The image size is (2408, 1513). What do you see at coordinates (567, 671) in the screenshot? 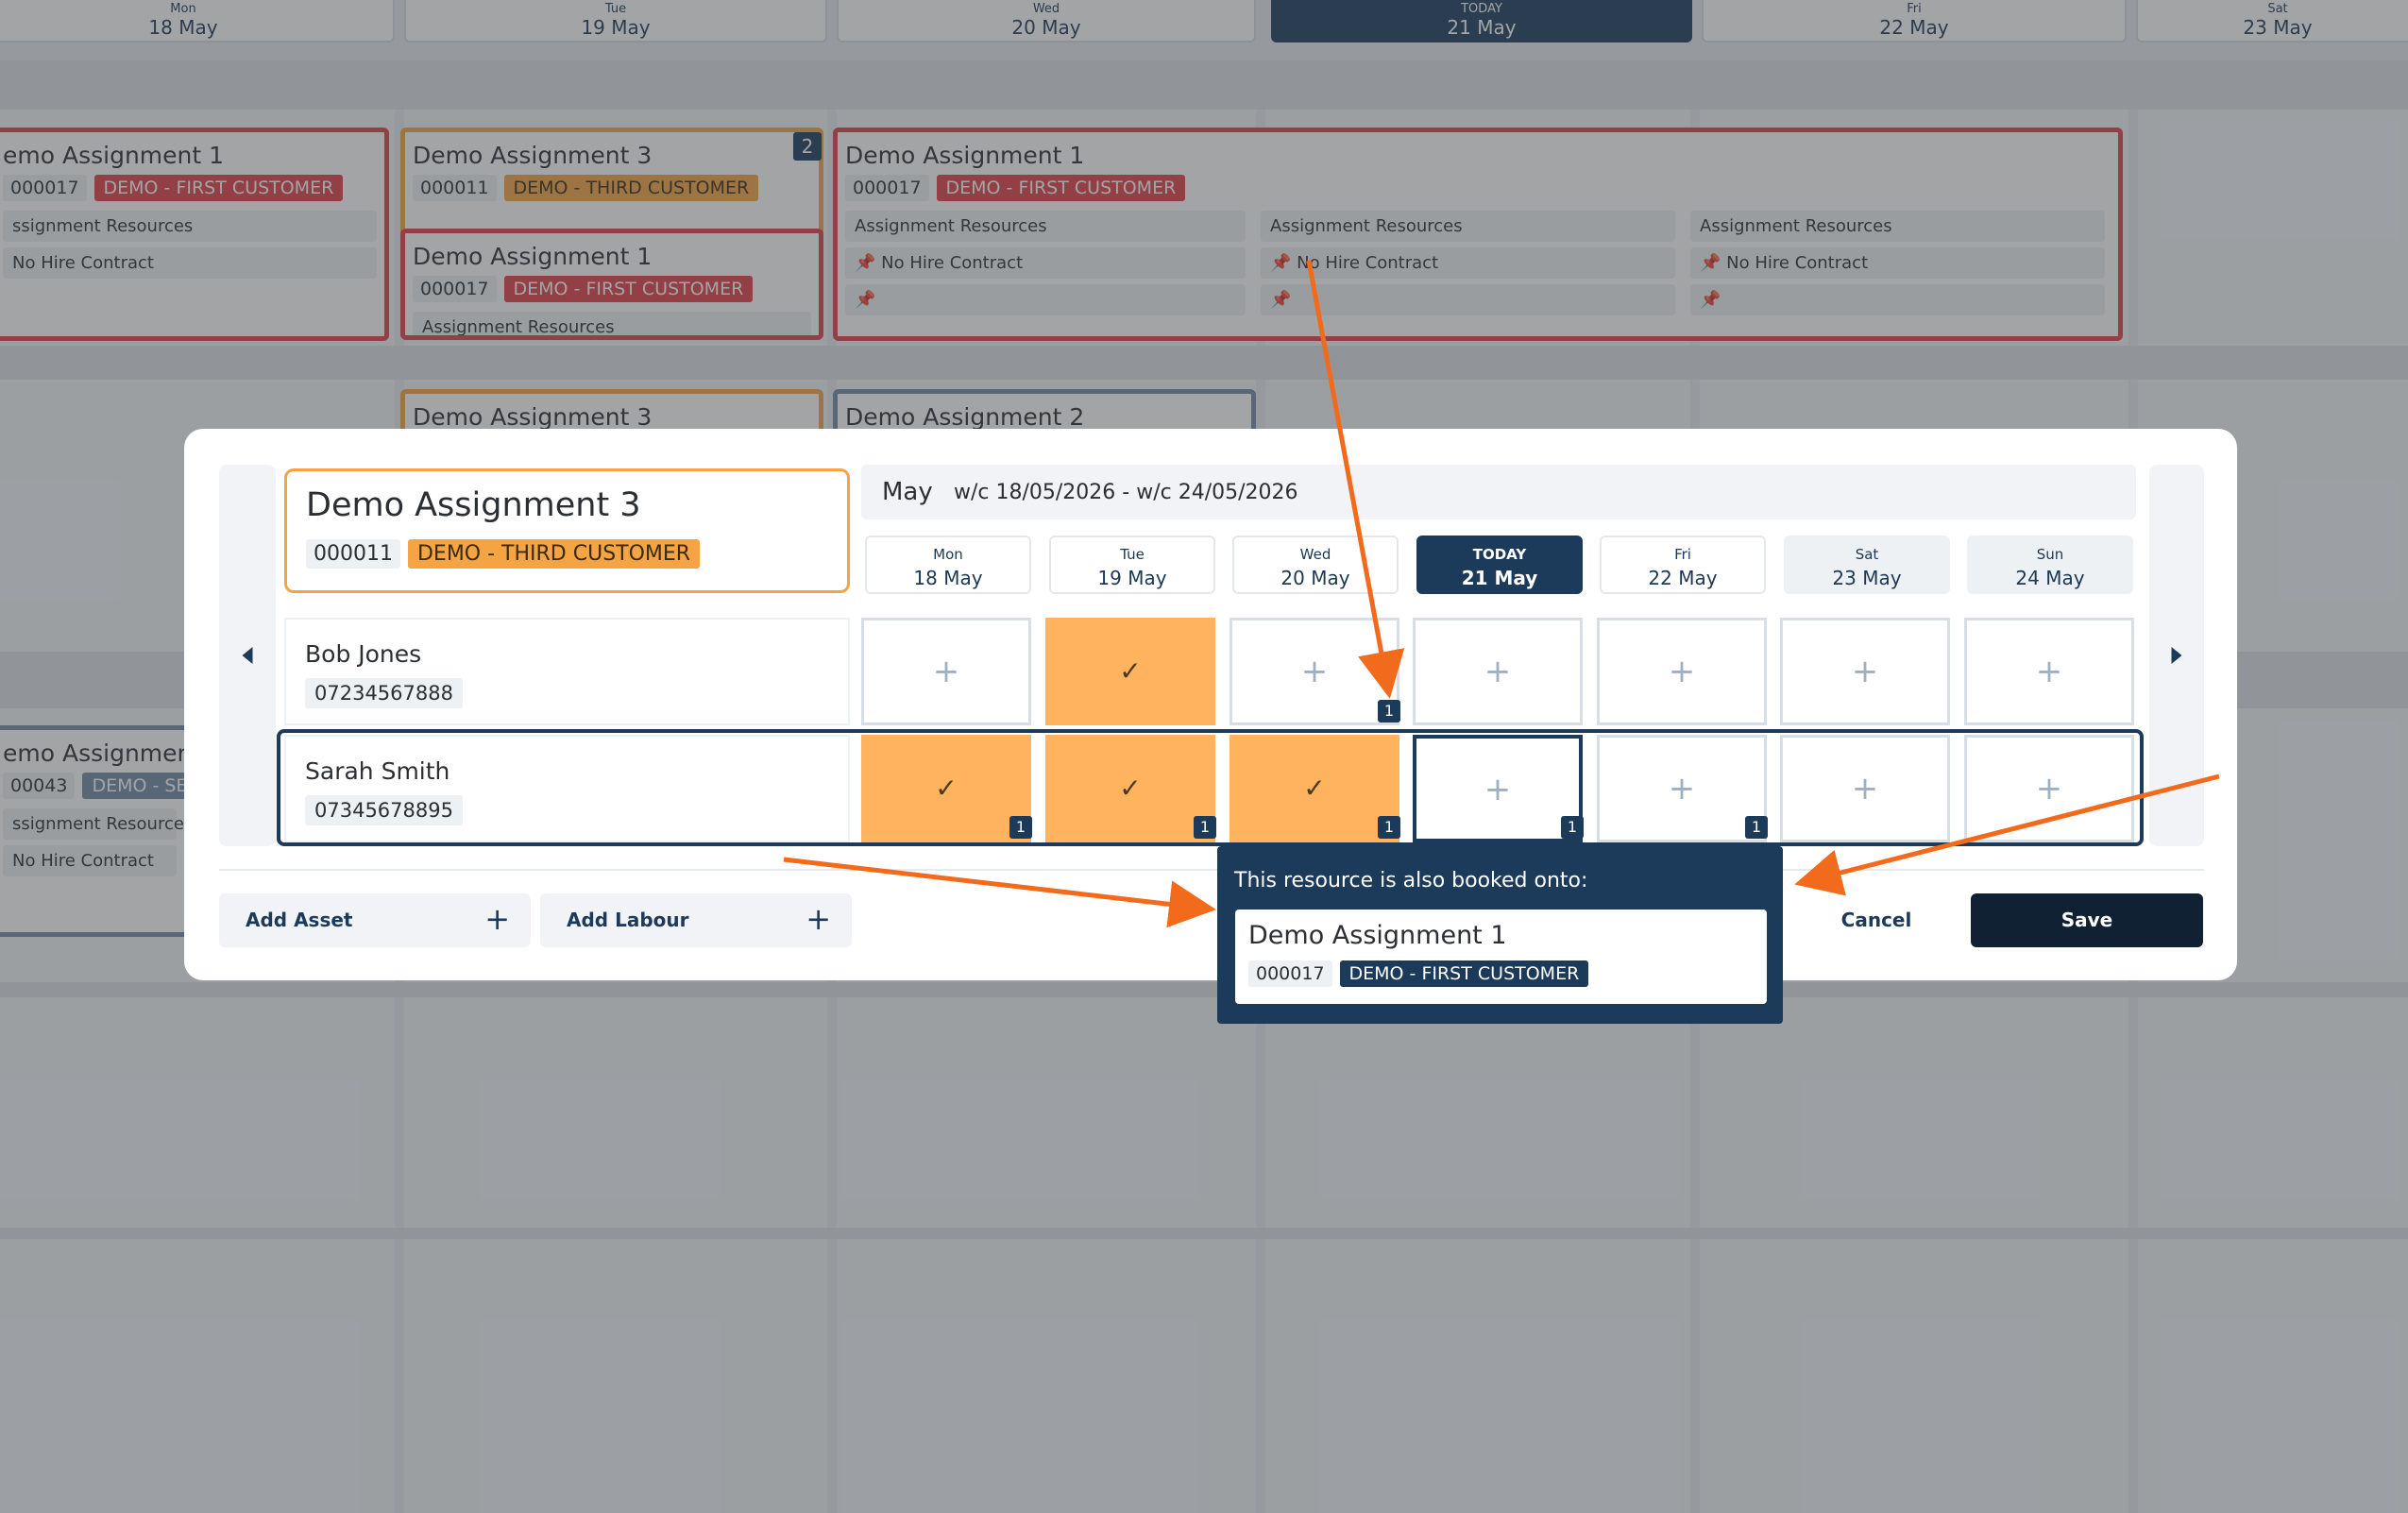
I see `resource-row-bob-jones: Bob Jones 07234567888` at bounding box center [567, 671].